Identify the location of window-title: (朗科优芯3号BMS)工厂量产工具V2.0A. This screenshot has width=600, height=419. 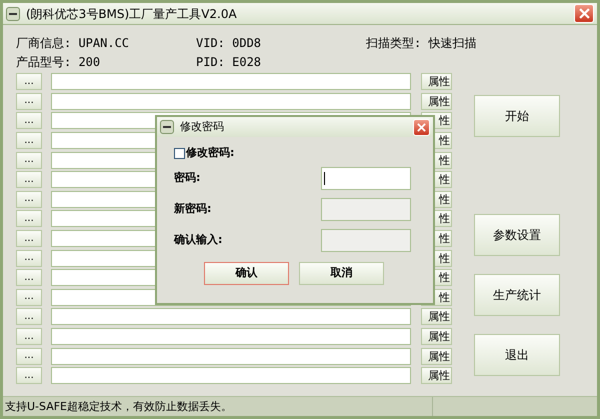
(132, 14).